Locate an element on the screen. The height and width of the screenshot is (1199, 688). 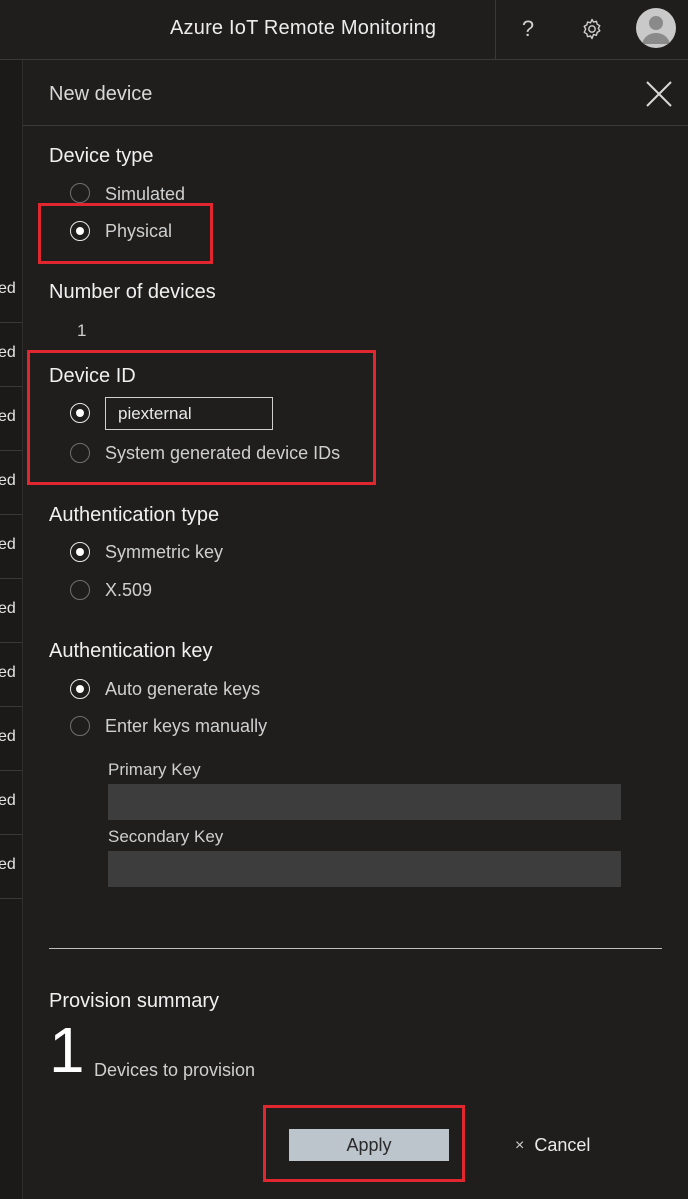
auth-key-label: Authentication key is located at coordinates (131, 651).